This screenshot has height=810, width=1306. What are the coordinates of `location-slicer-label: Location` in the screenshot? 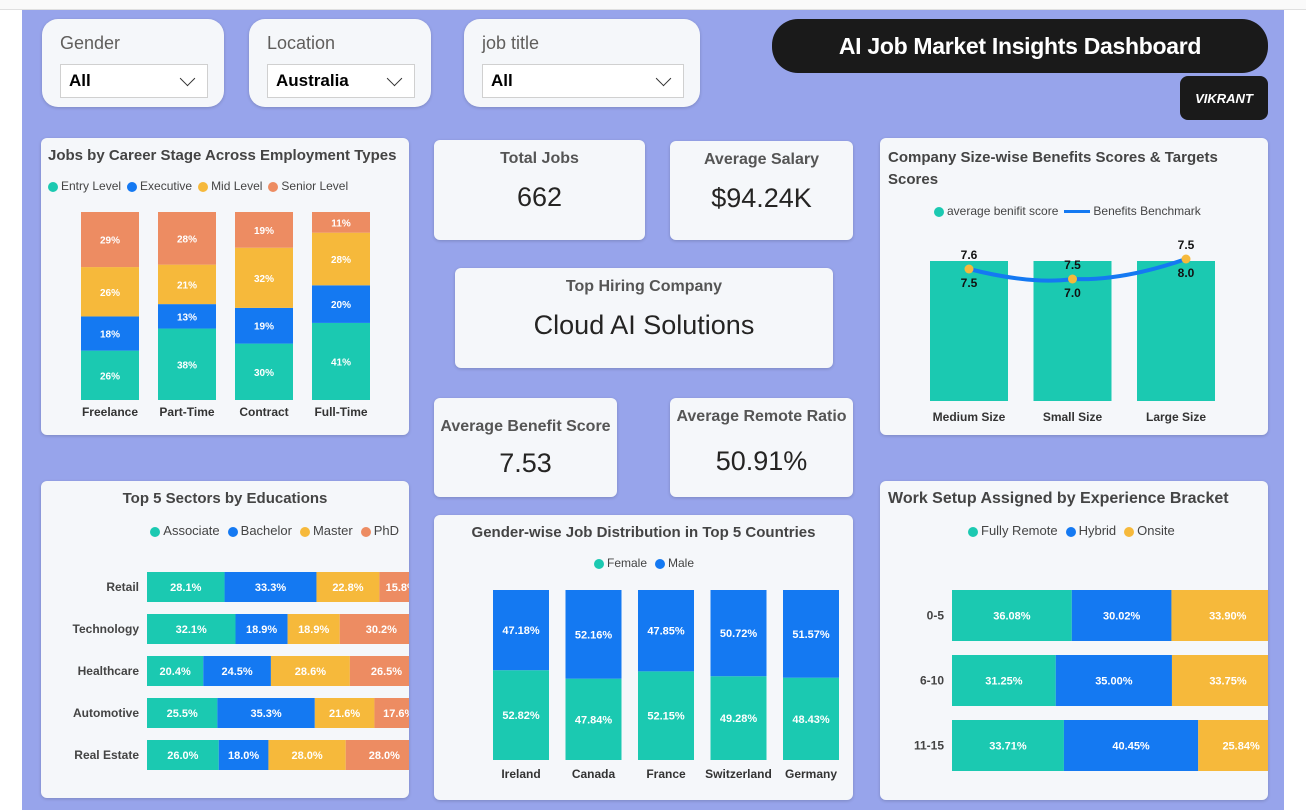 It's located at (301, 43).